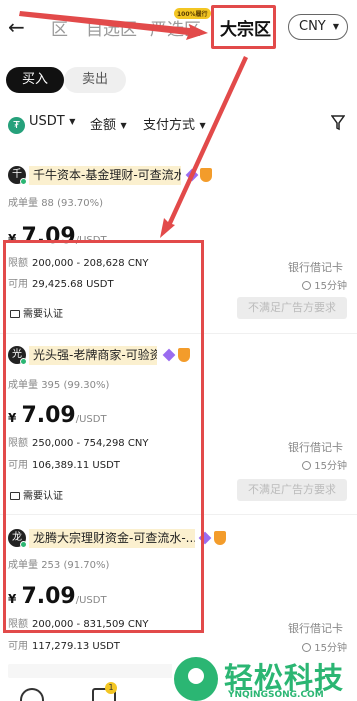  I want to click on tab-zone: 区, so click(56, 27).